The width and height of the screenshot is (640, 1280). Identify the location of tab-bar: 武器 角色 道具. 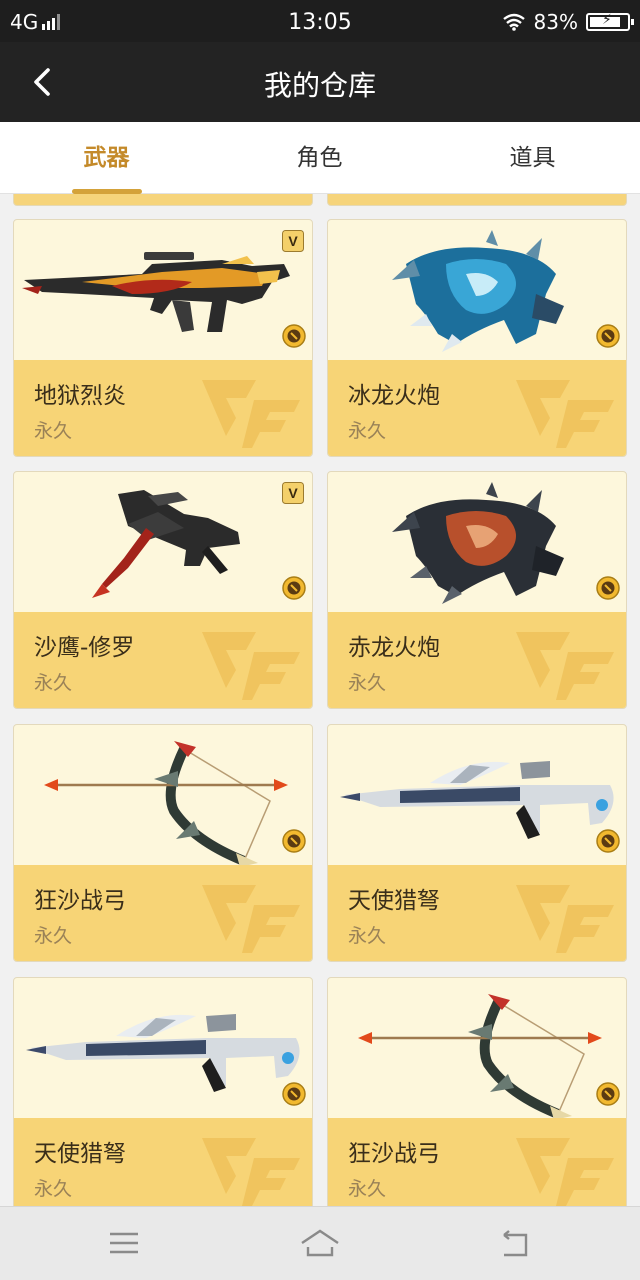
(320, 158).